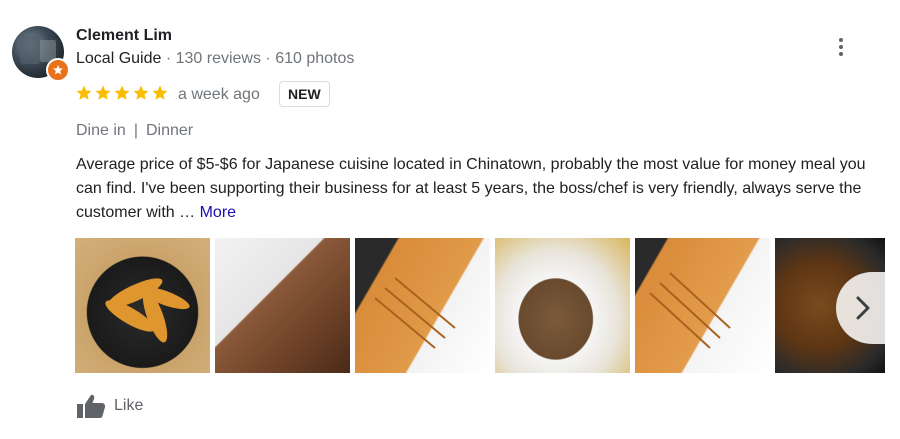 This screenshot has width=900, height=439. I want to click on reviewer-review-count: 130 reviews, so click(218, 58).